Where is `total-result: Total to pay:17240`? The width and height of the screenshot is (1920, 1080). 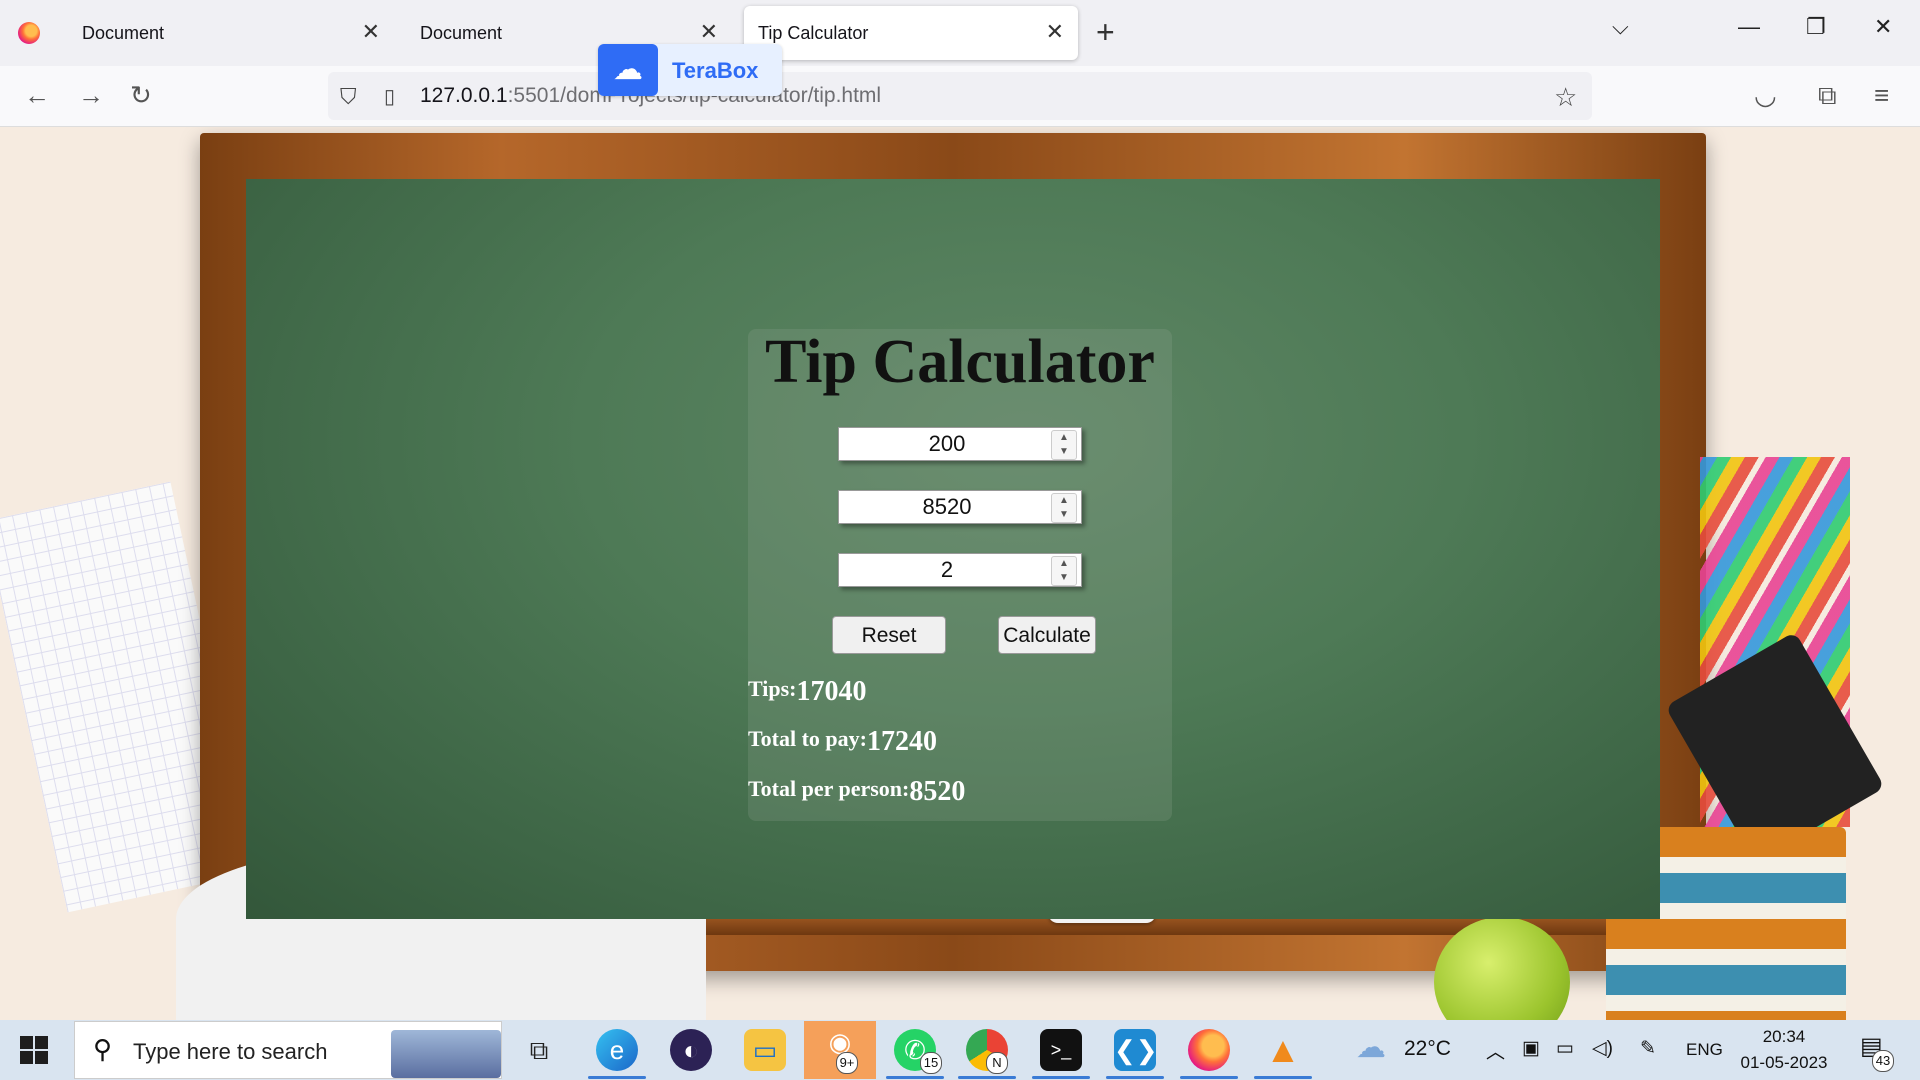 total-result: Total to pay:17240 is located at coordinates (842, 742).